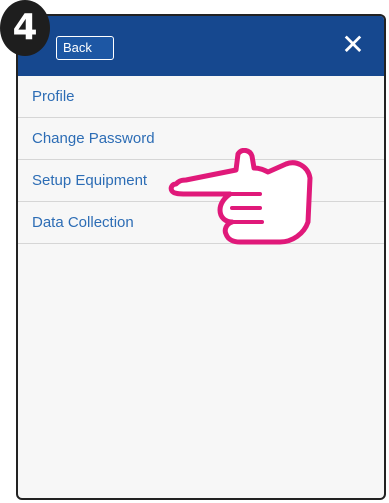 The width and height of the screenshot is (389, 503). I want to click on app-header: Back ✕, so click(201, 46).